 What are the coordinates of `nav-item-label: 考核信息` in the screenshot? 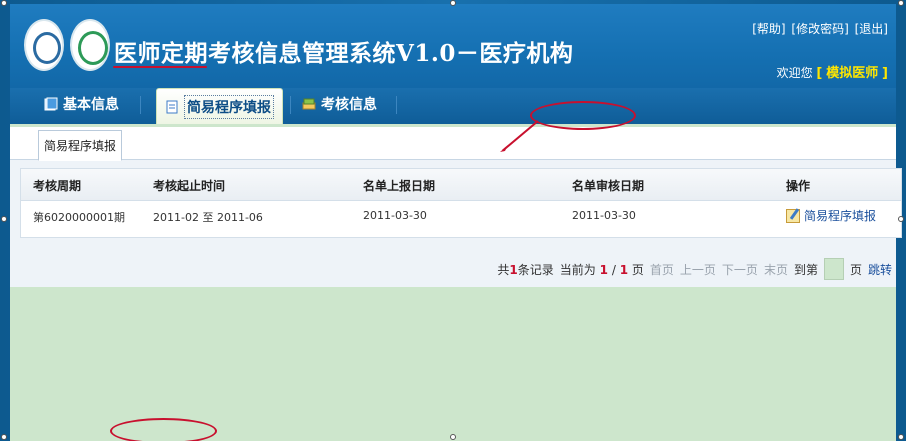 It's located at (349, 105).